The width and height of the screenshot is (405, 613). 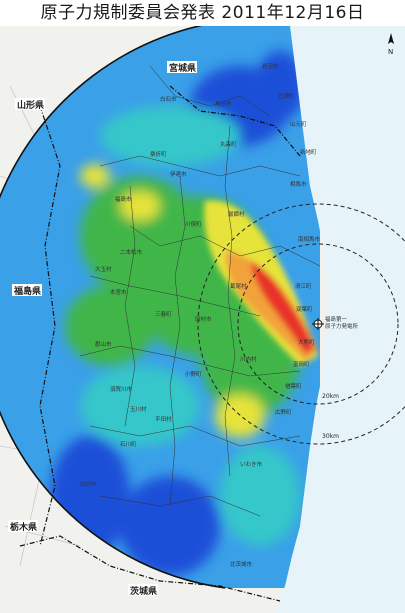 What do you see at coordinates (128, 444) in the screenshot?
I see `town-ishikawa: 石川町` at bounding box center [128, 444].